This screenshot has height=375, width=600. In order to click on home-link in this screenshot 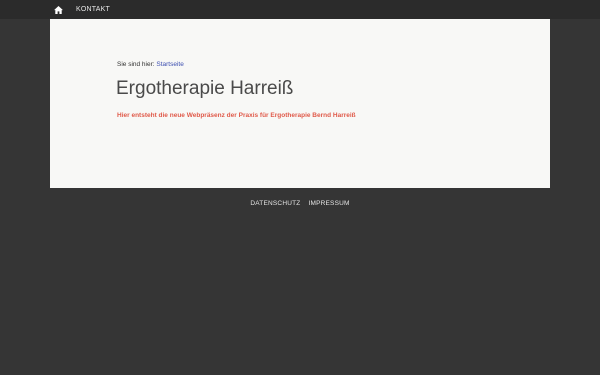, I will do `click(58, 9)`.